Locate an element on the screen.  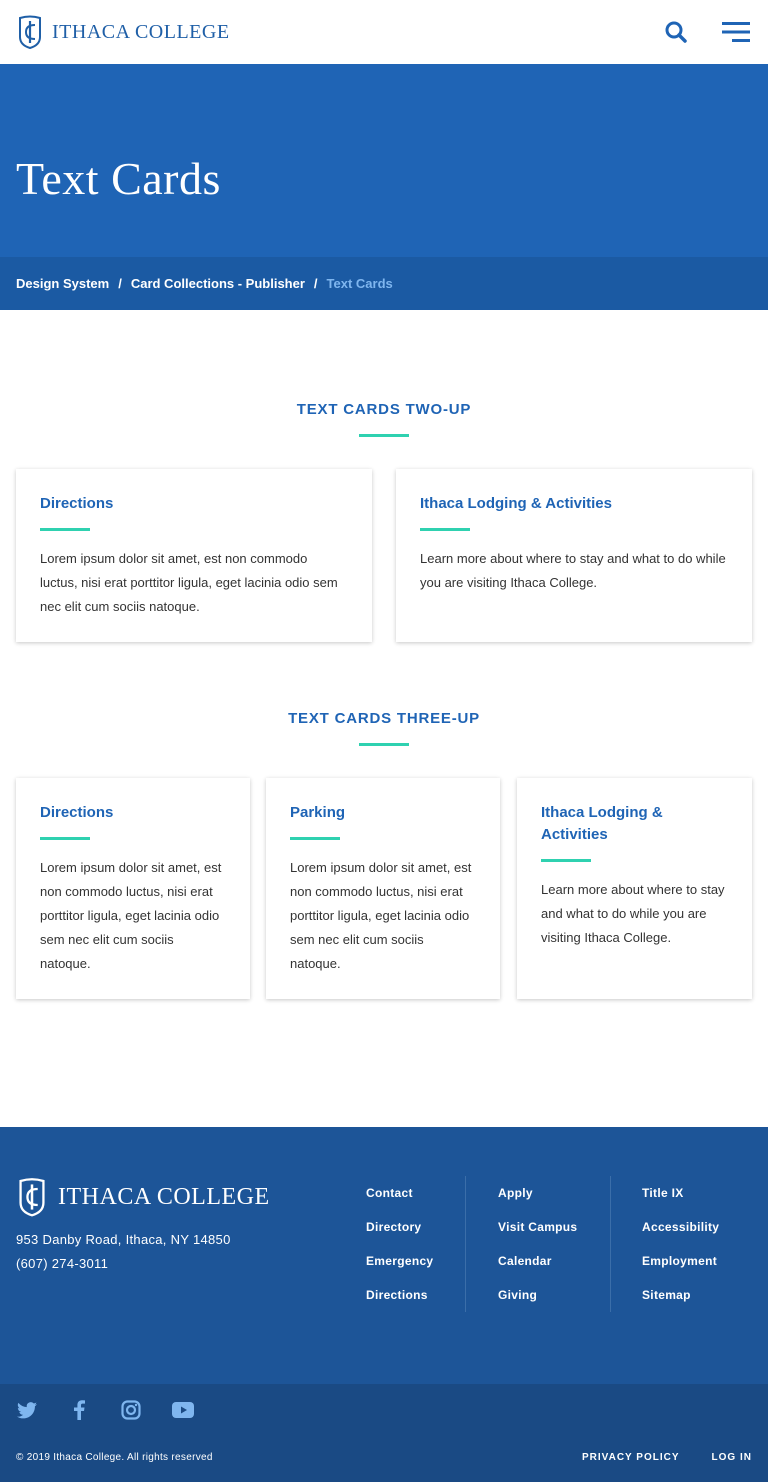
breadcrumb-design-system: Design System is located at coordinates (62, 283).